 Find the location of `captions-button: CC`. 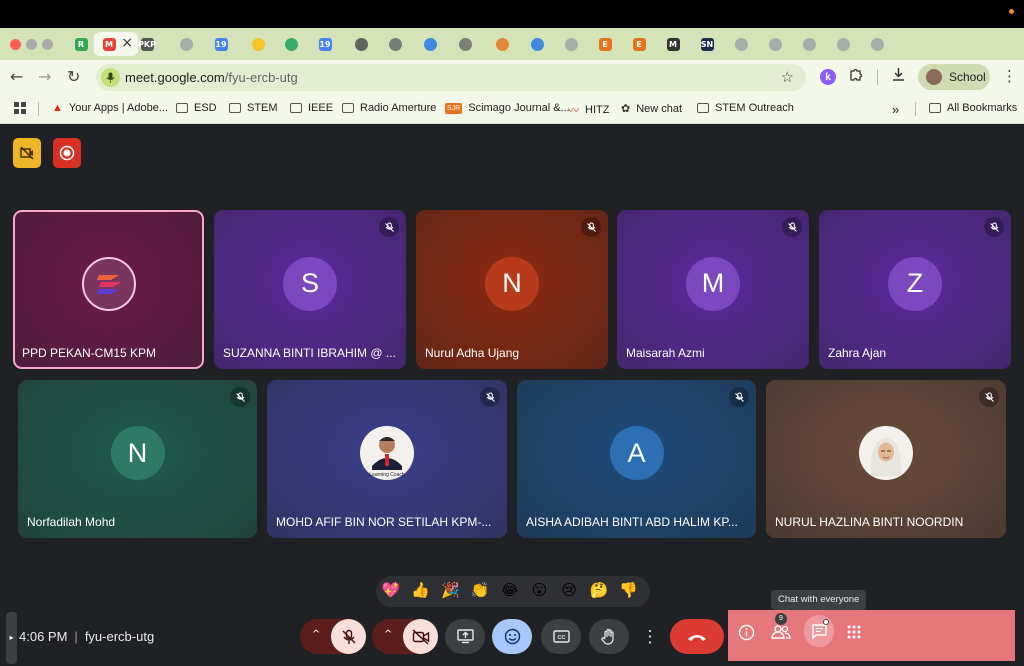

captions-button: CC is located at coordinates (561, 636).